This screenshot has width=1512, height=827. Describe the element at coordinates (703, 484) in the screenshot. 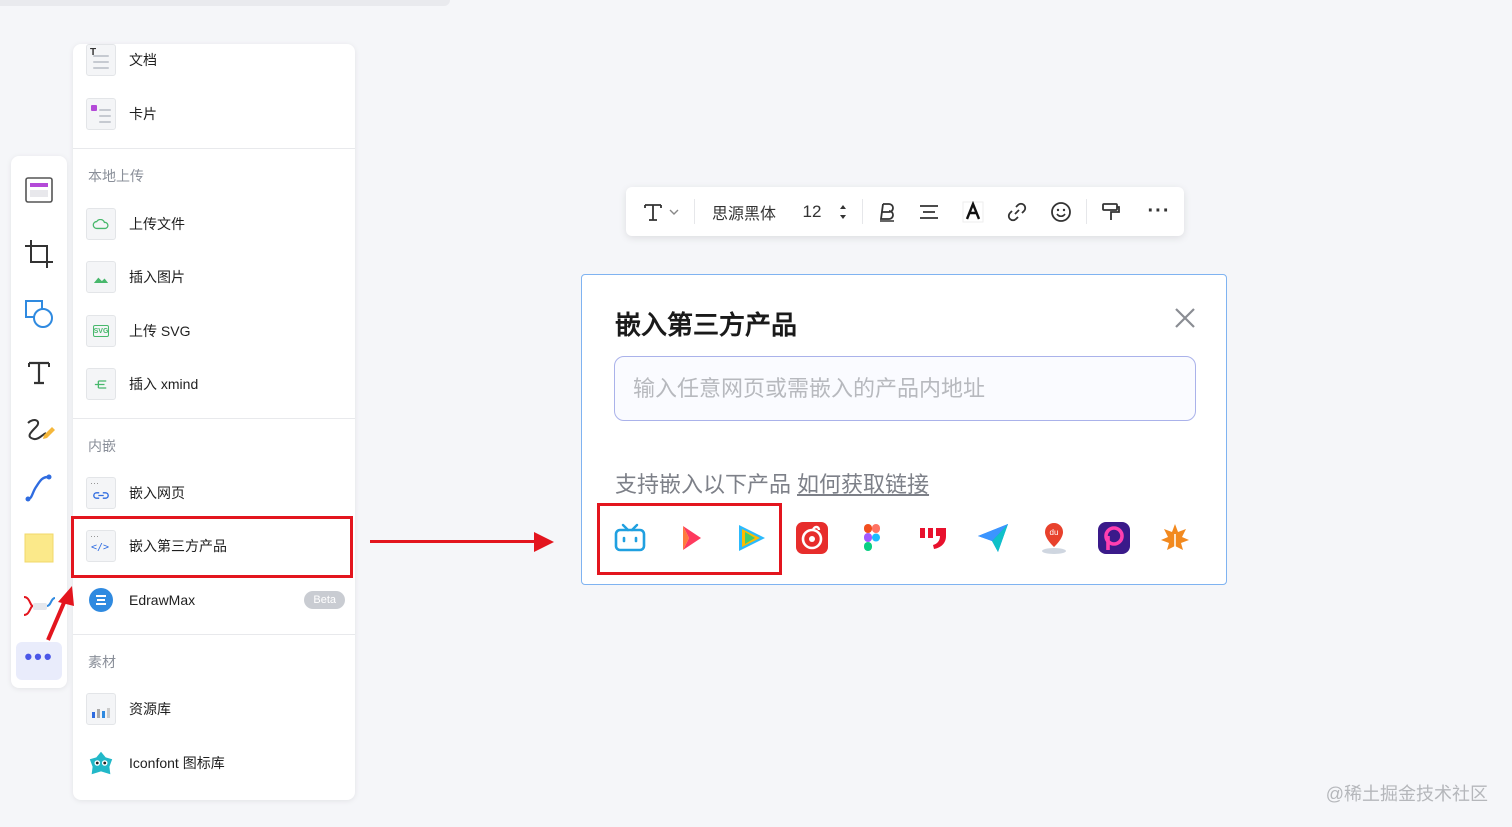

I see `support-label: 支持嵌入以下产品` at that location.